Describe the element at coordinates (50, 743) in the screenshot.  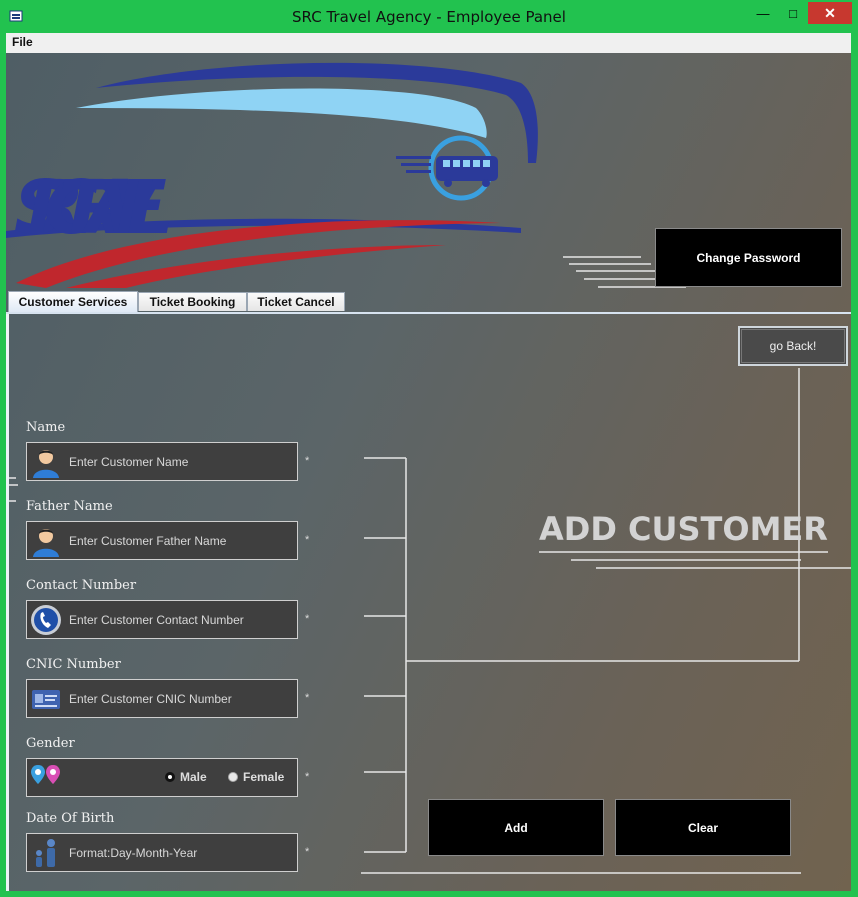
I see `gender-label: Gender` at that location.